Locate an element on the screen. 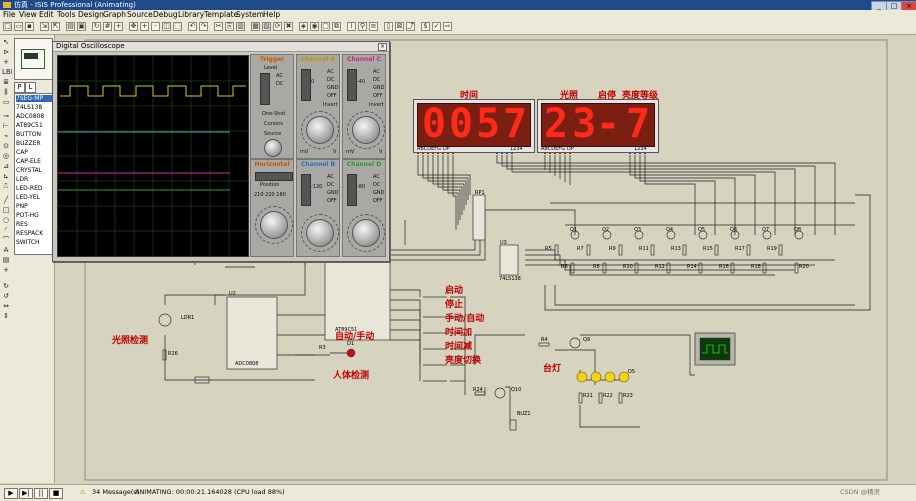  bus-icon: ⫼ is located at coordinates (6, 92).